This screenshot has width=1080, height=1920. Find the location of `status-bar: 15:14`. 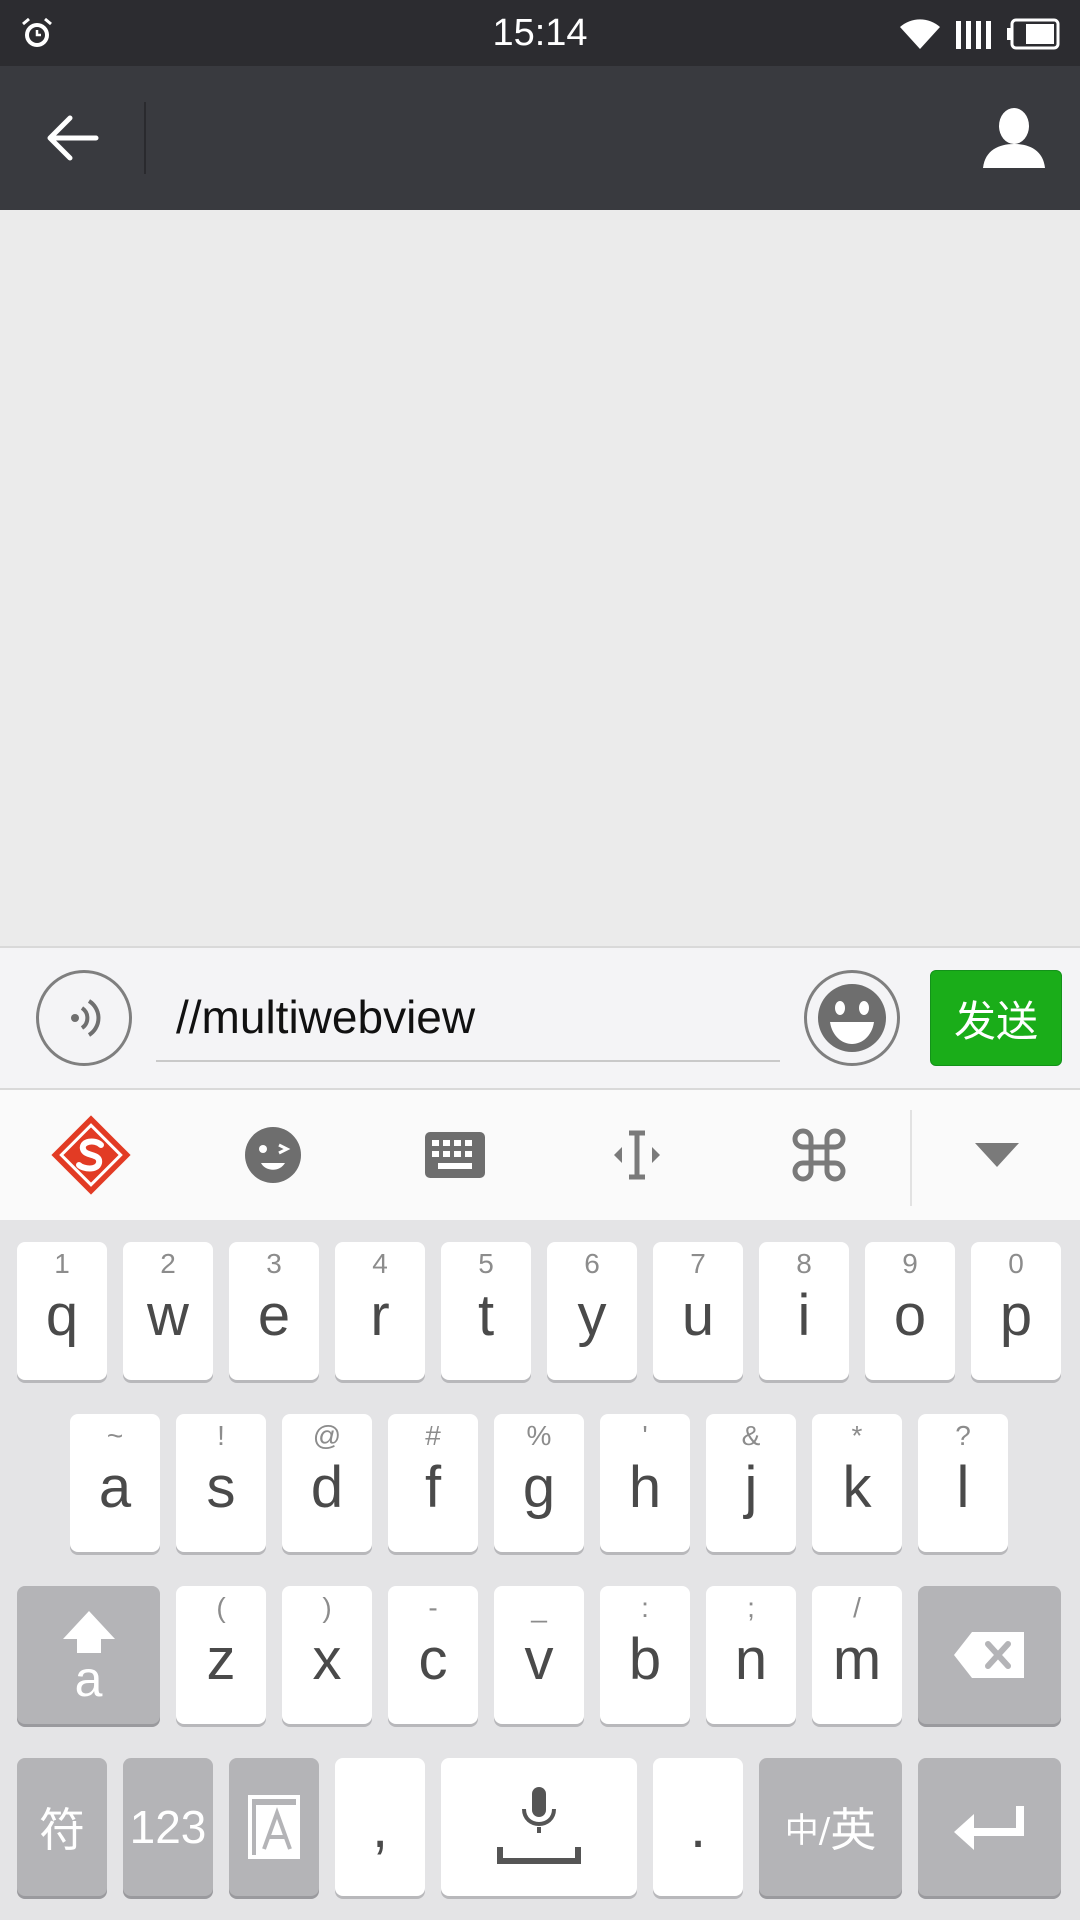

status-bar: 15:14 is located at coordinates (540, 33).